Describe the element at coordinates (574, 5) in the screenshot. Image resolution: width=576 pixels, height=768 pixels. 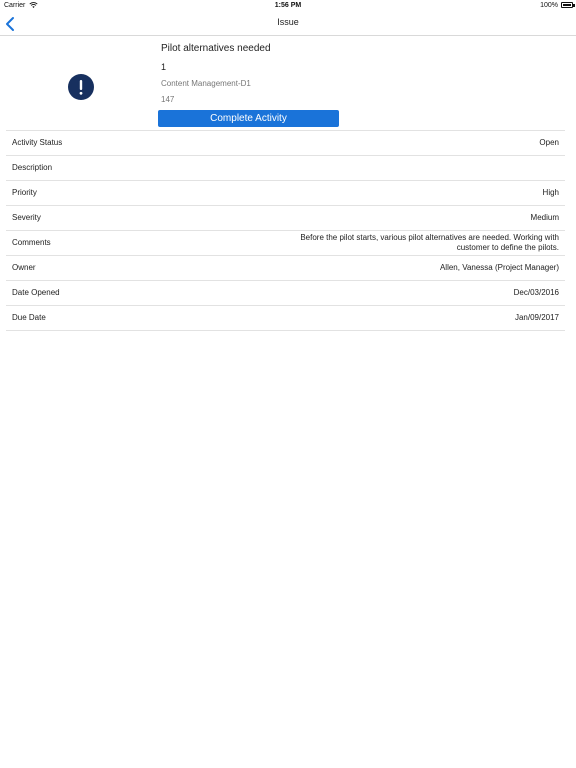
I see `battery-tip` at that location.